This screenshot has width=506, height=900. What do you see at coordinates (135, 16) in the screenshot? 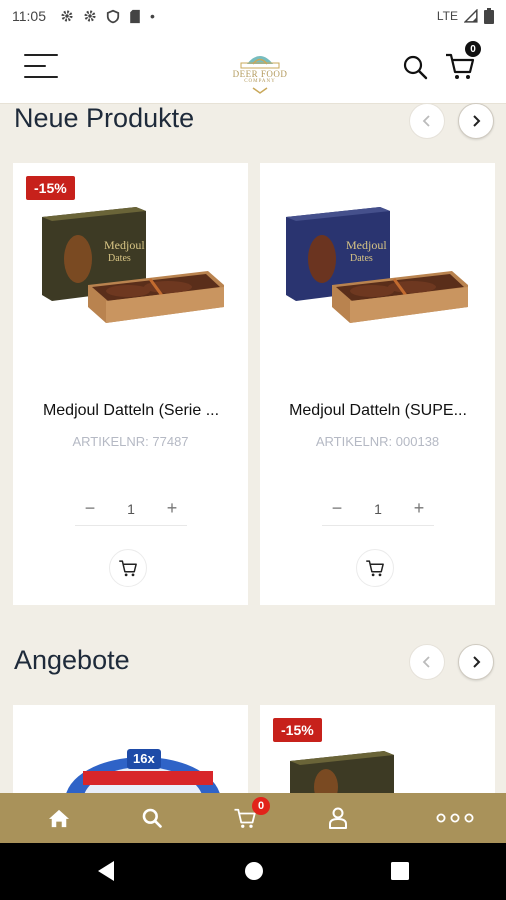
I see `sd-card-icon` at bounding box center [135, 16].